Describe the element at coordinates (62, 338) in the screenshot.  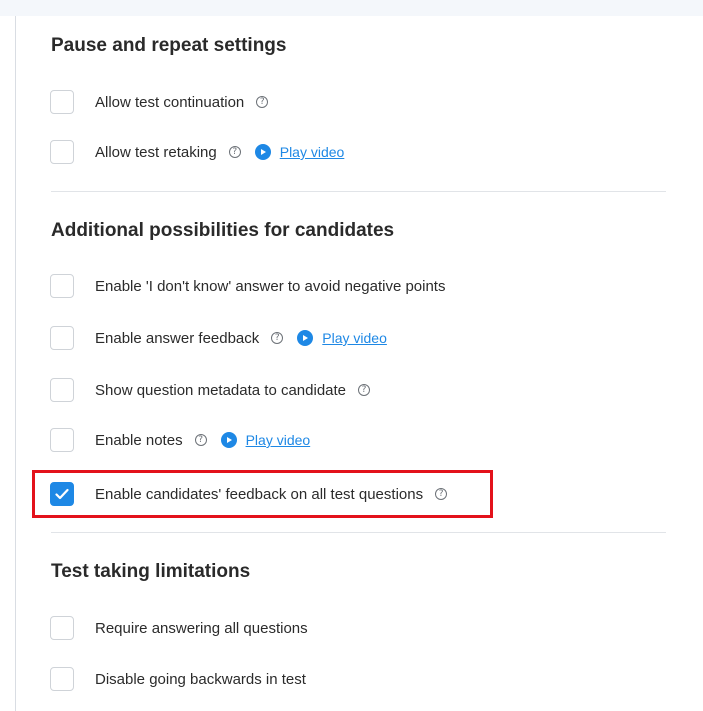
I see `checkbox-enable-answer-feedback` at that location.